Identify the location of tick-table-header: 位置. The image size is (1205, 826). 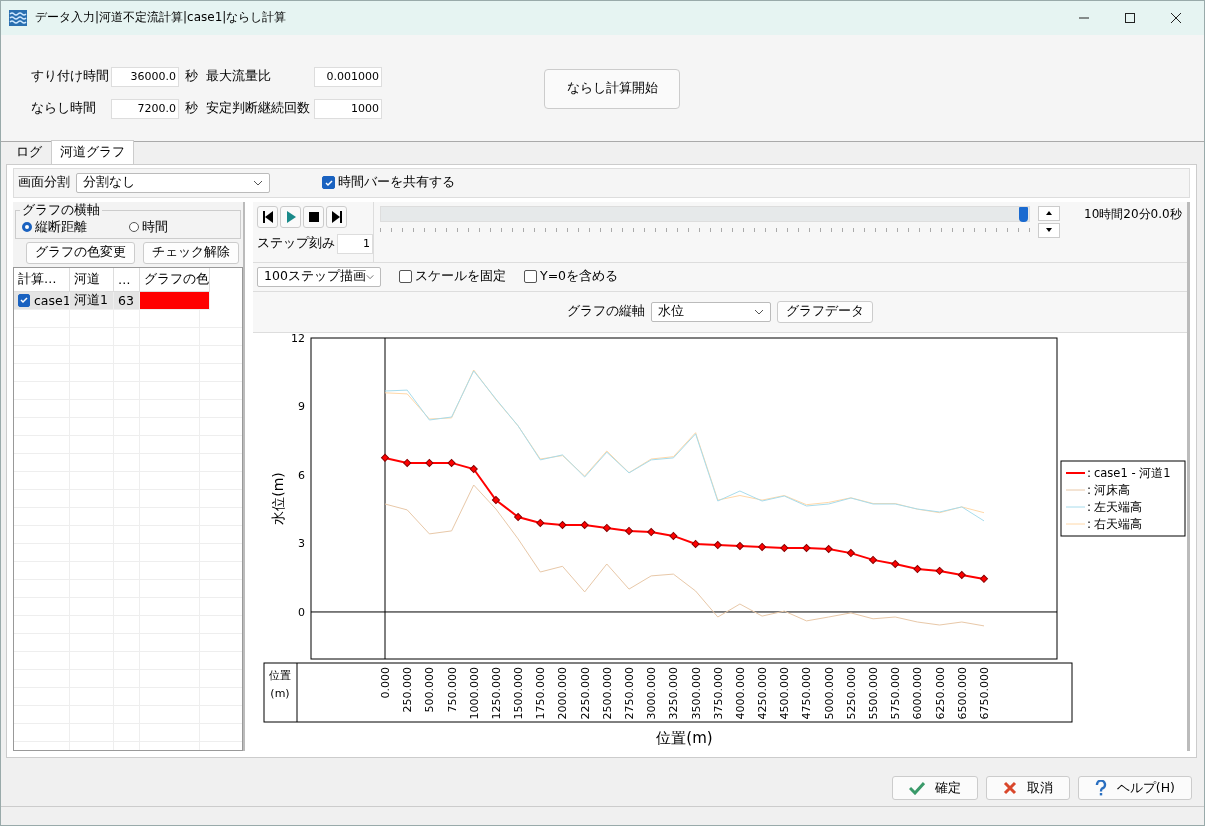
(280, 675).